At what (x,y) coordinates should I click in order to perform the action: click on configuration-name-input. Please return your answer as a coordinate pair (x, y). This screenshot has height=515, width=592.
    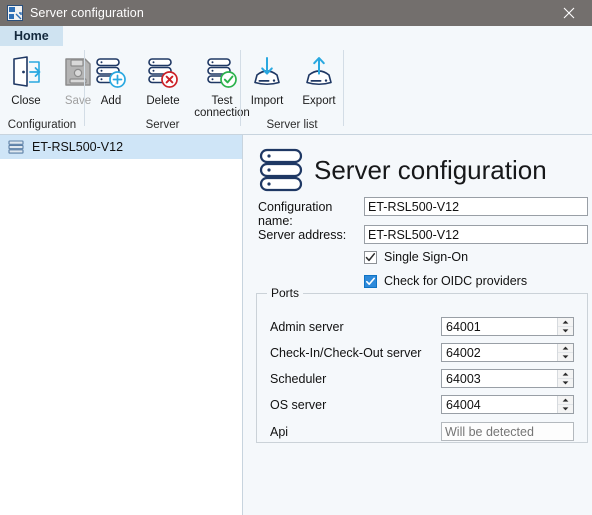
    Looking at the image, I should click on (476, 206).